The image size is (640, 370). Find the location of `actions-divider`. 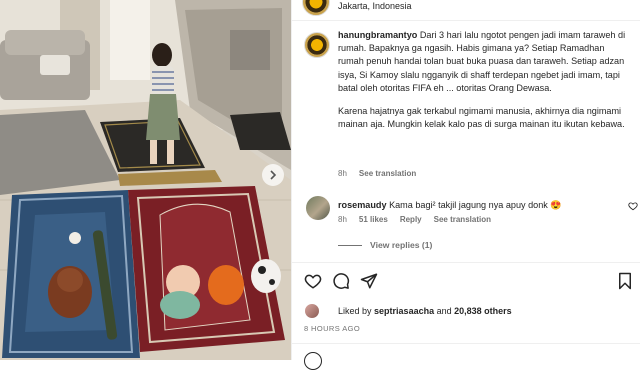

actions-divider is located at coordinates (466, 262).